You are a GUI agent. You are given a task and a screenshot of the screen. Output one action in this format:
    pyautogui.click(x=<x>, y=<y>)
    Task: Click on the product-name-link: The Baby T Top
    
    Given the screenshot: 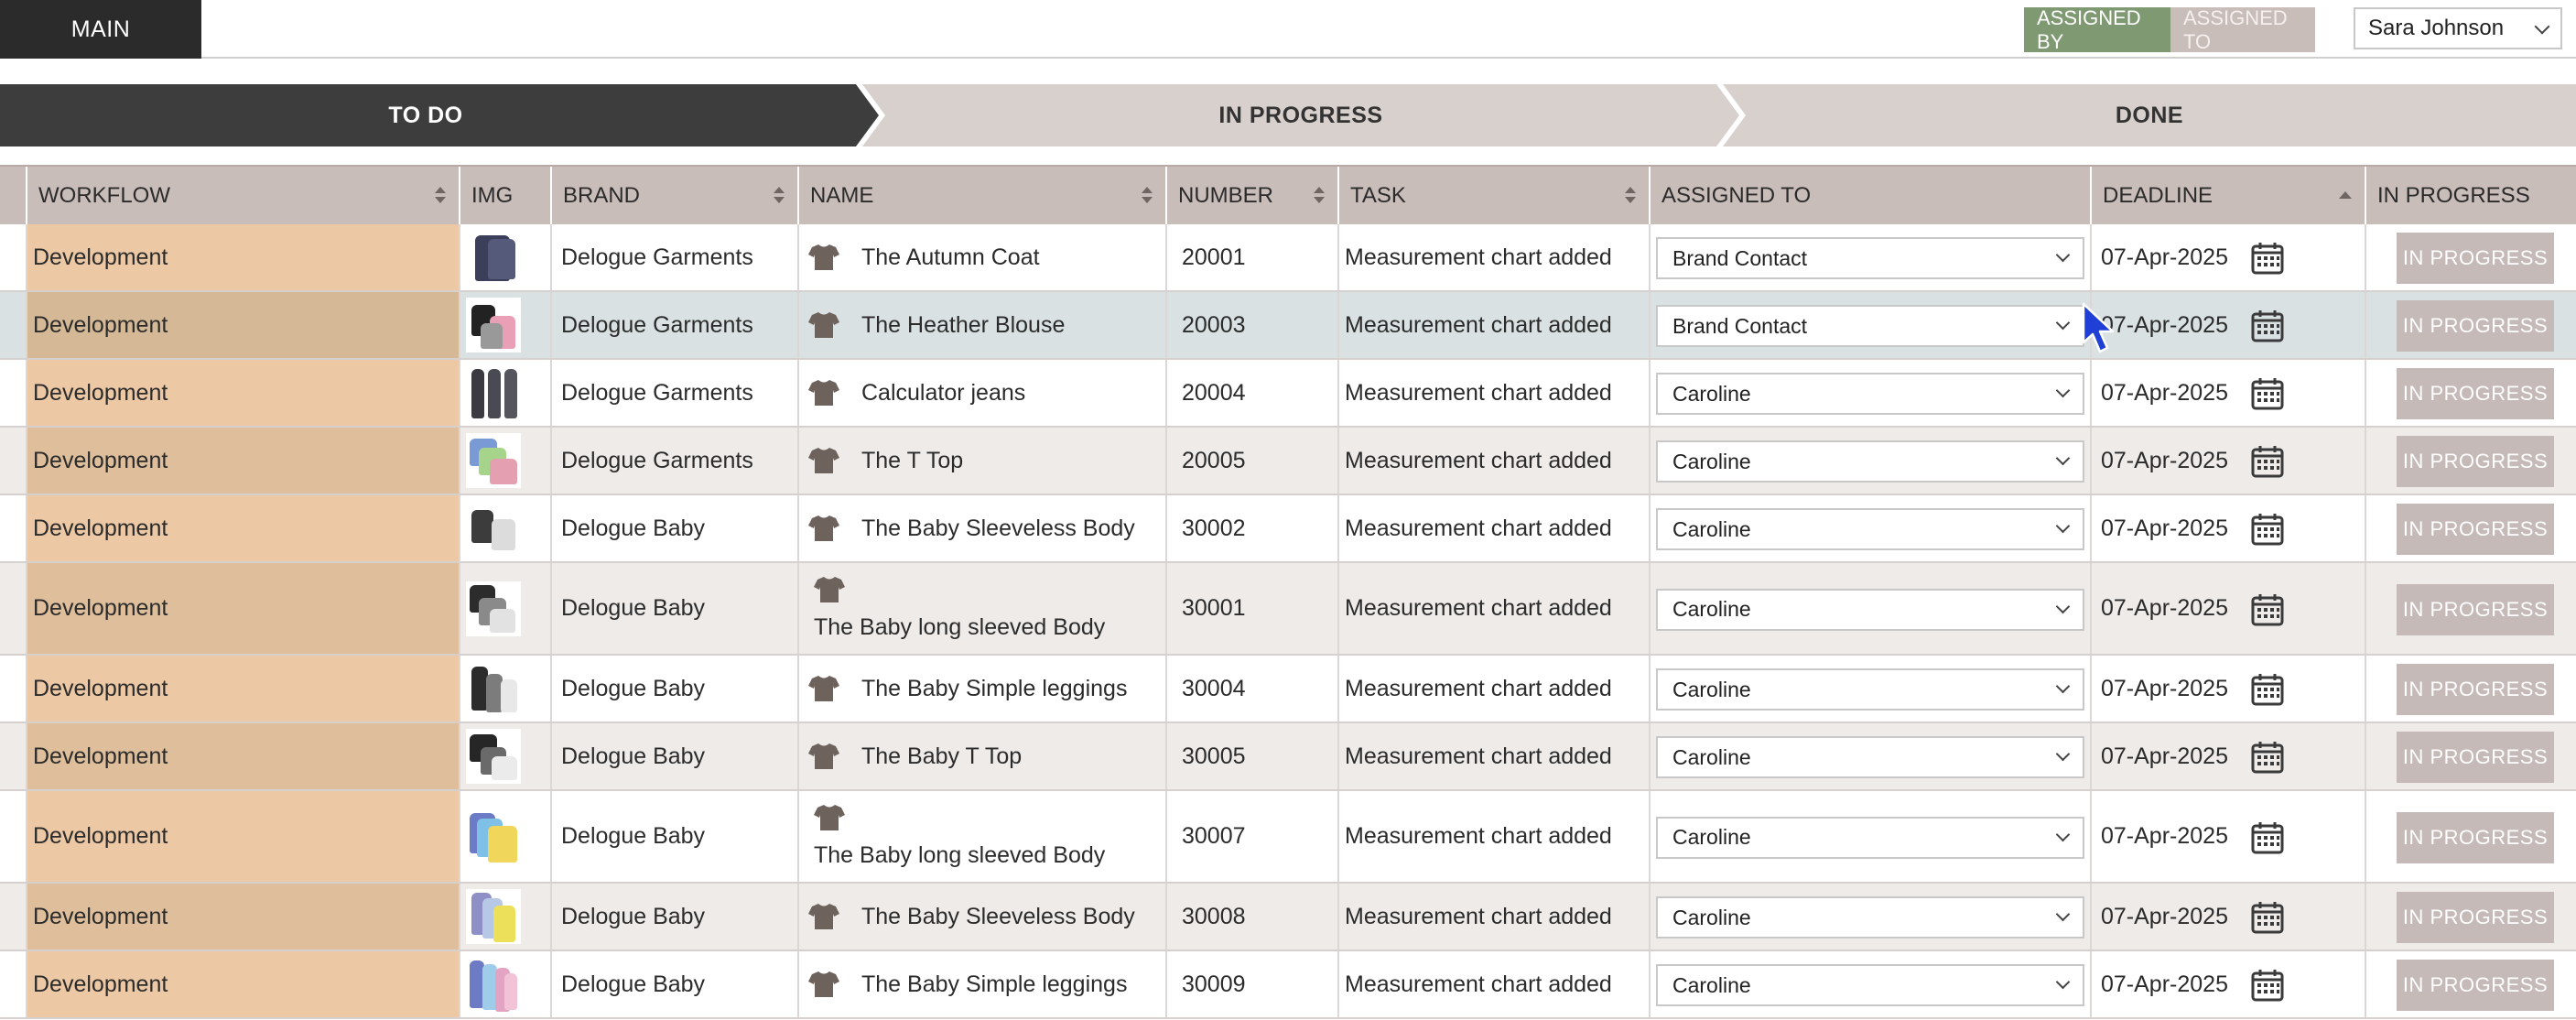 What is the action you would take?
    pyautogui.click(x=915, y=756)
    